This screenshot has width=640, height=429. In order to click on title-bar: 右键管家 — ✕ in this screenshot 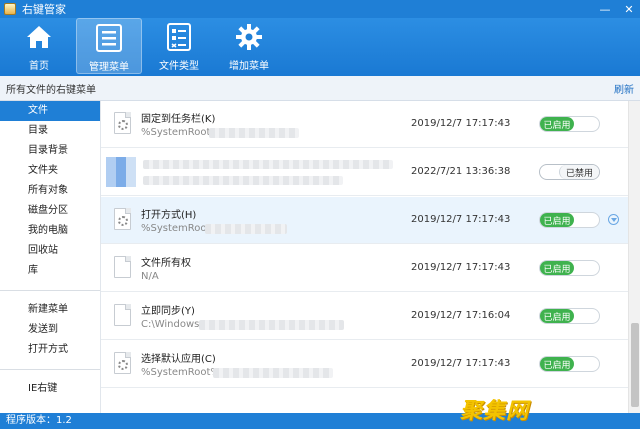, I will do `click(320, 9)`.